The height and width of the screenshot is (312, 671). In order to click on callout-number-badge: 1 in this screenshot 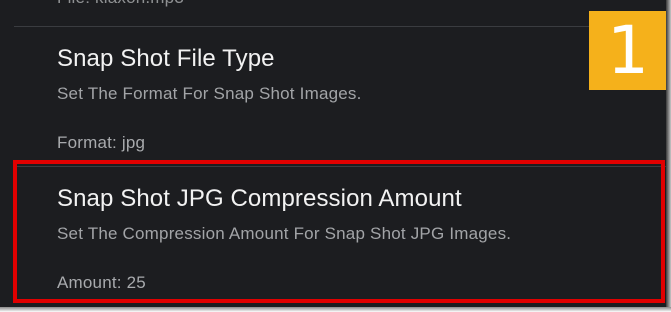, I will do `click(628, 50)`.